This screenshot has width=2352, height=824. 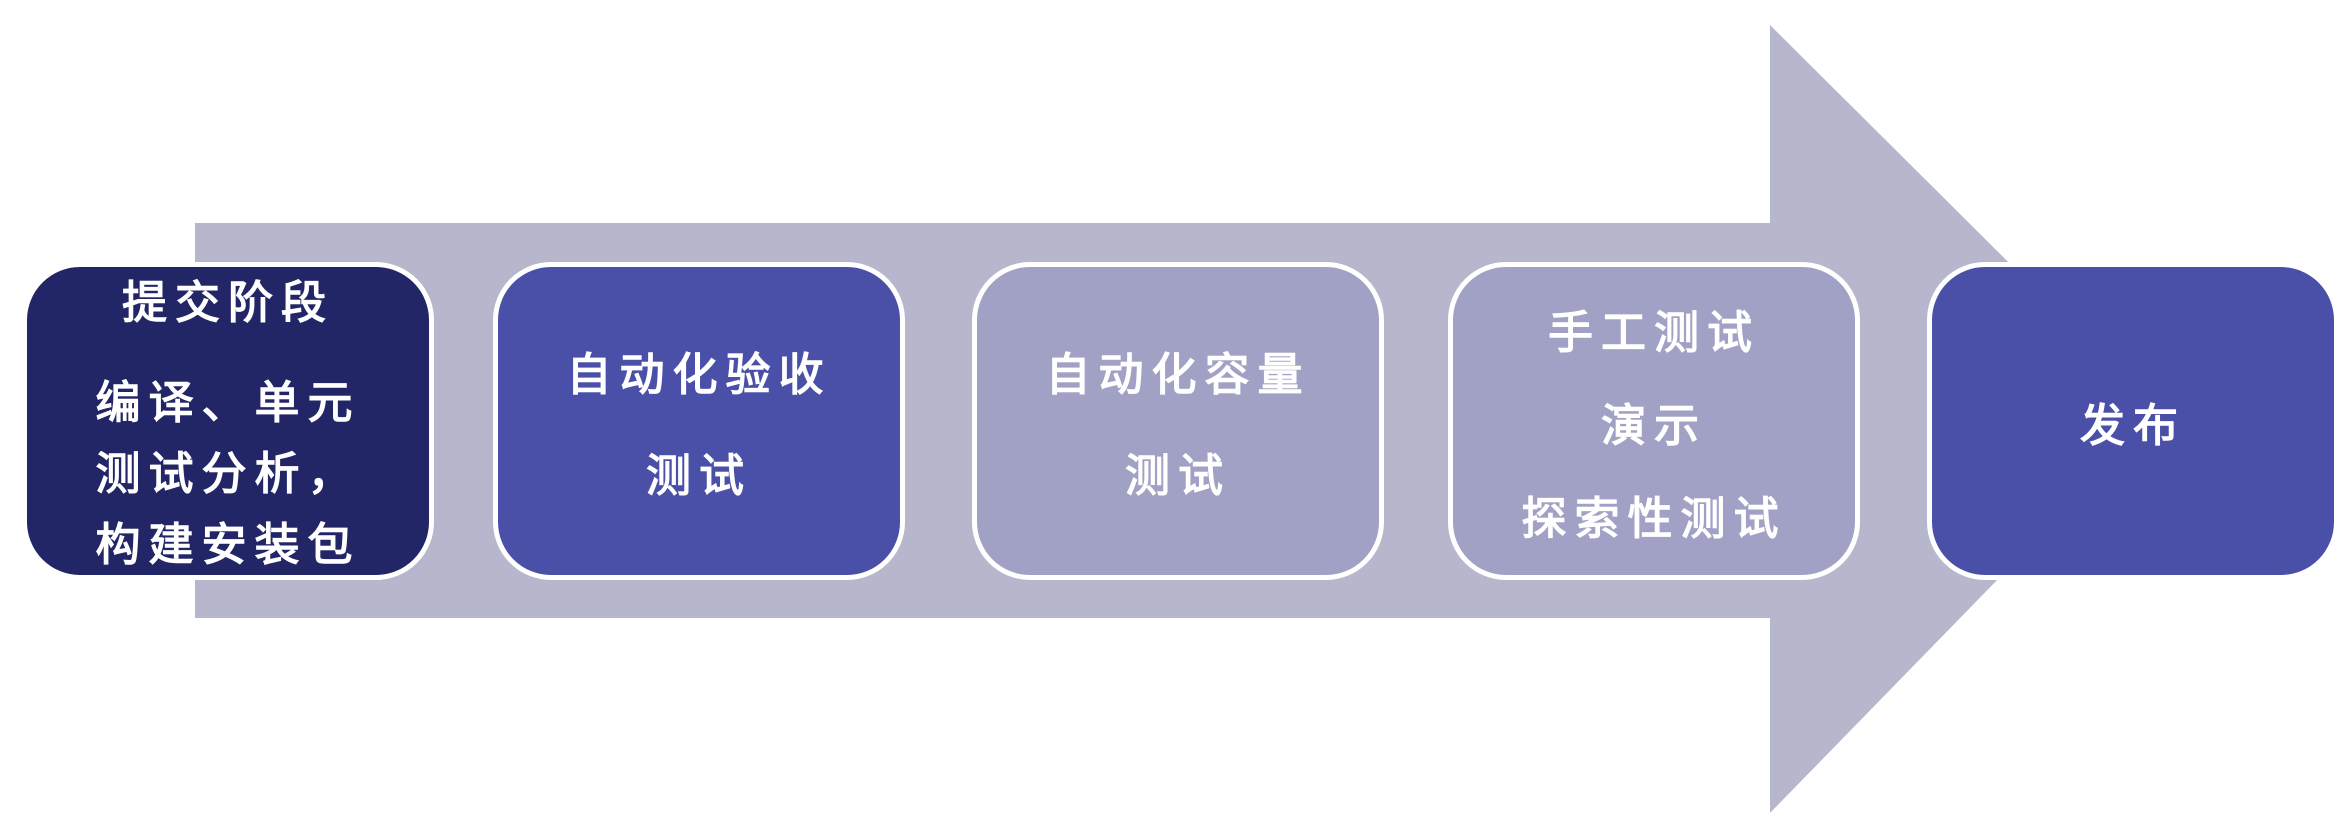 I want to click on stage-commit-line-3: 构建安装包, so click(x=228, y=544).